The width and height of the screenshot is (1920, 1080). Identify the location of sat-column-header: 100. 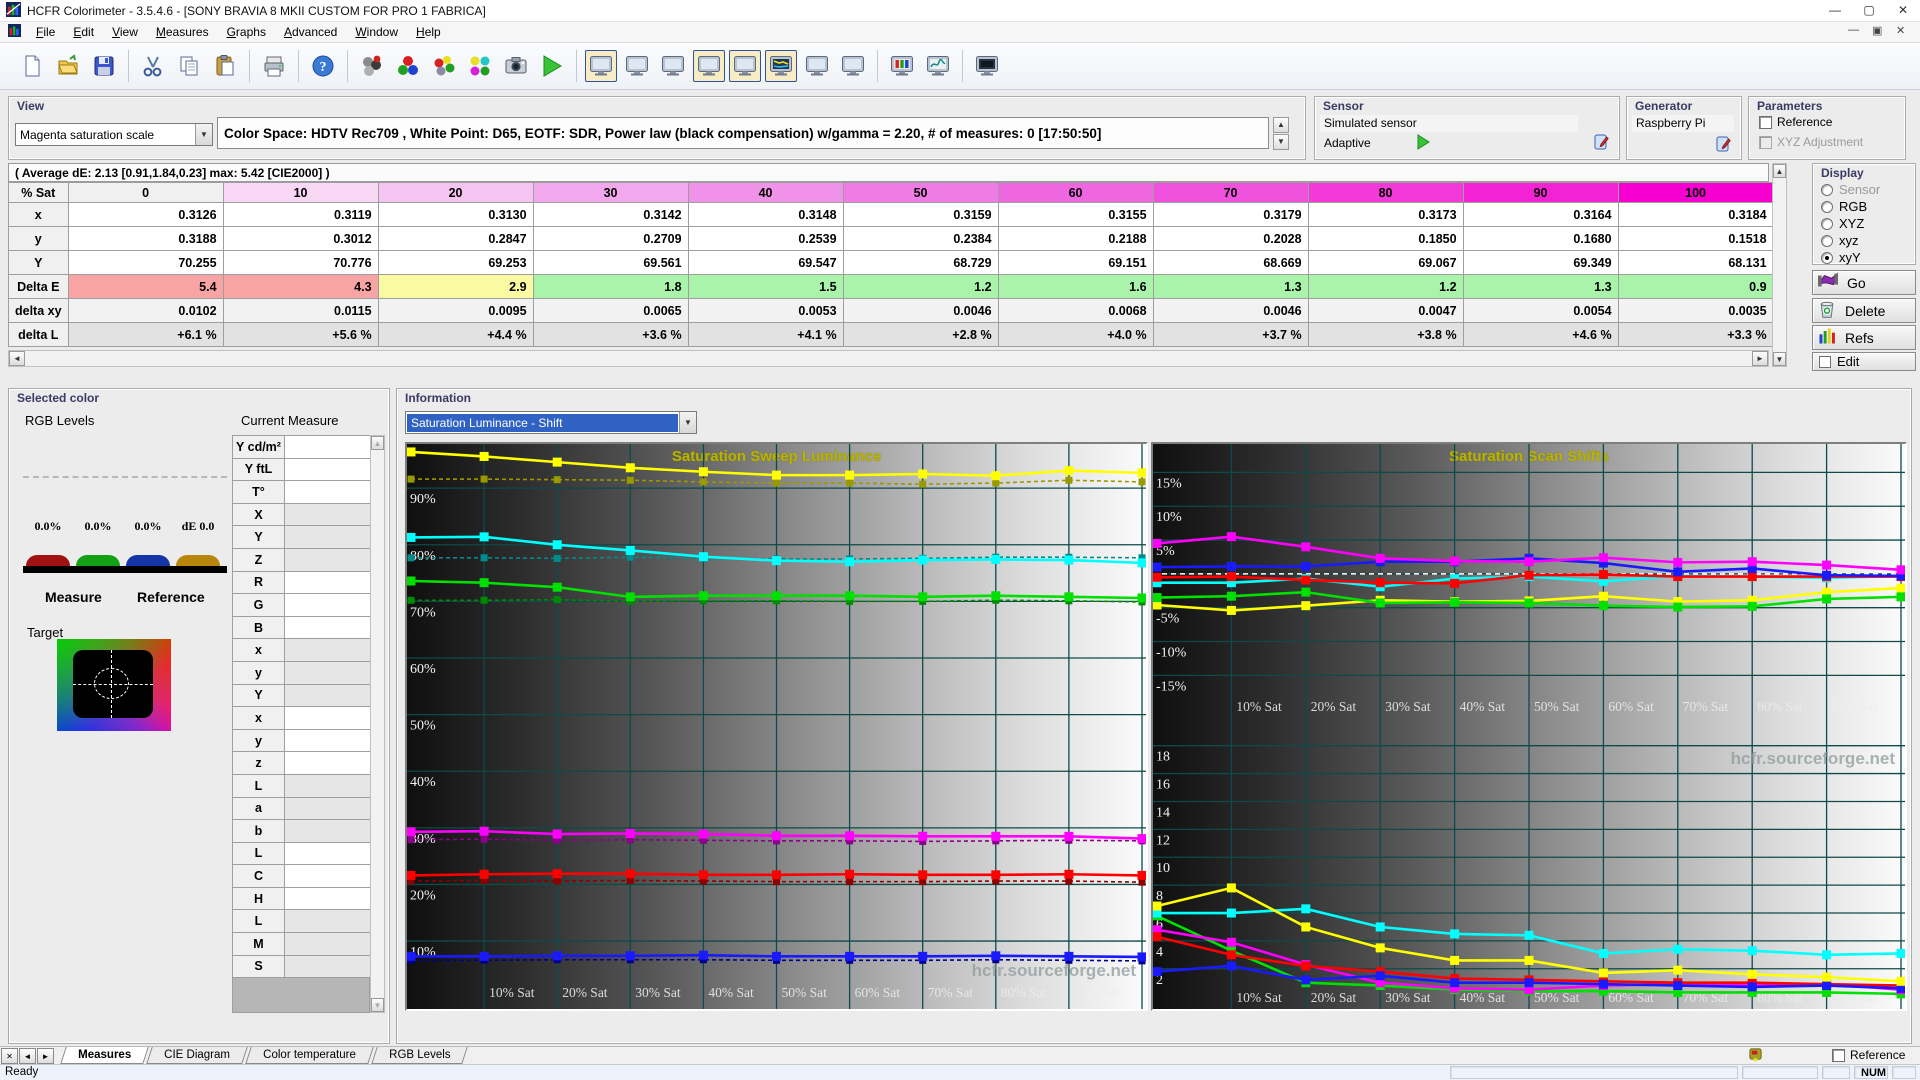
(1695, 192).